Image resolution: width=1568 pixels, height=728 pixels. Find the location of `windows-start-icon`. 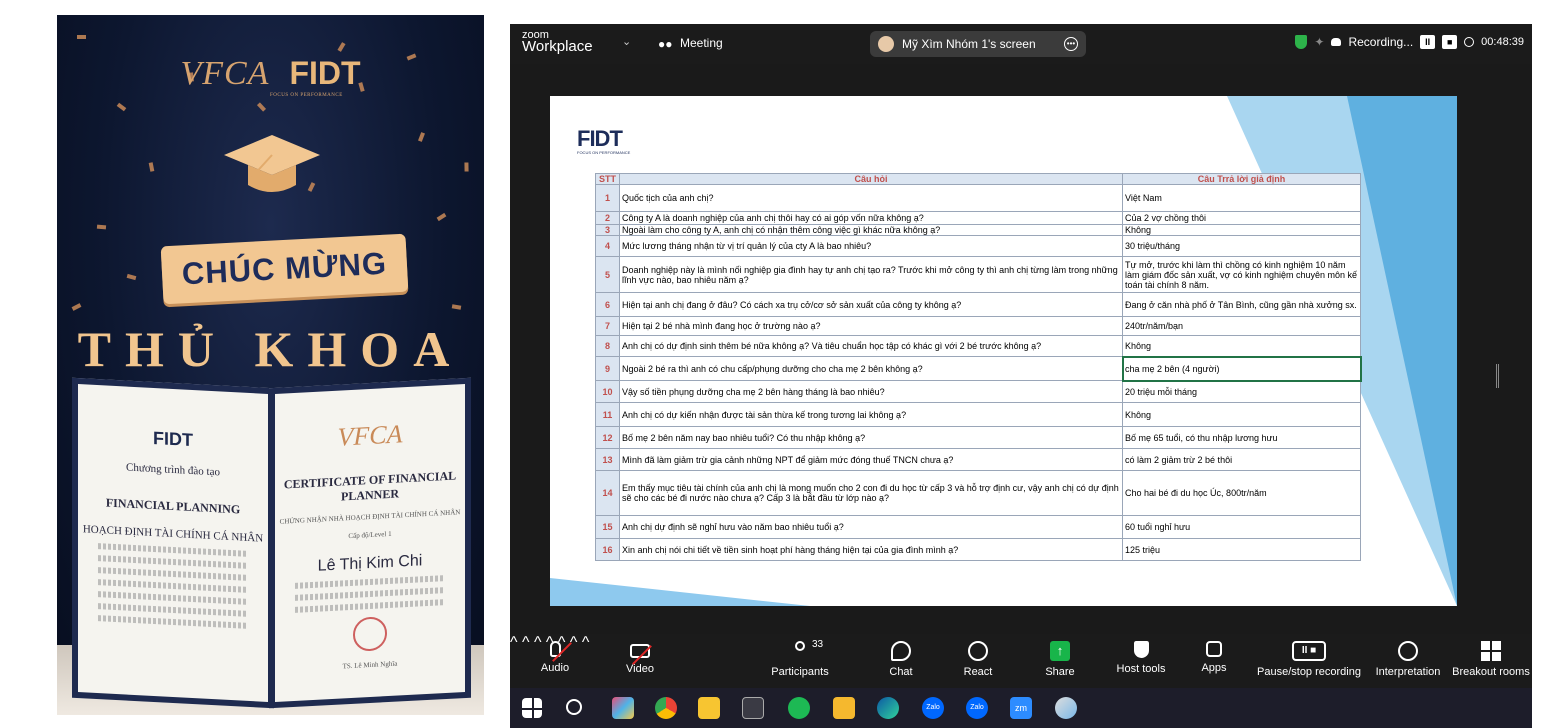

windows-start-icon is located at coordinates (532, 708).